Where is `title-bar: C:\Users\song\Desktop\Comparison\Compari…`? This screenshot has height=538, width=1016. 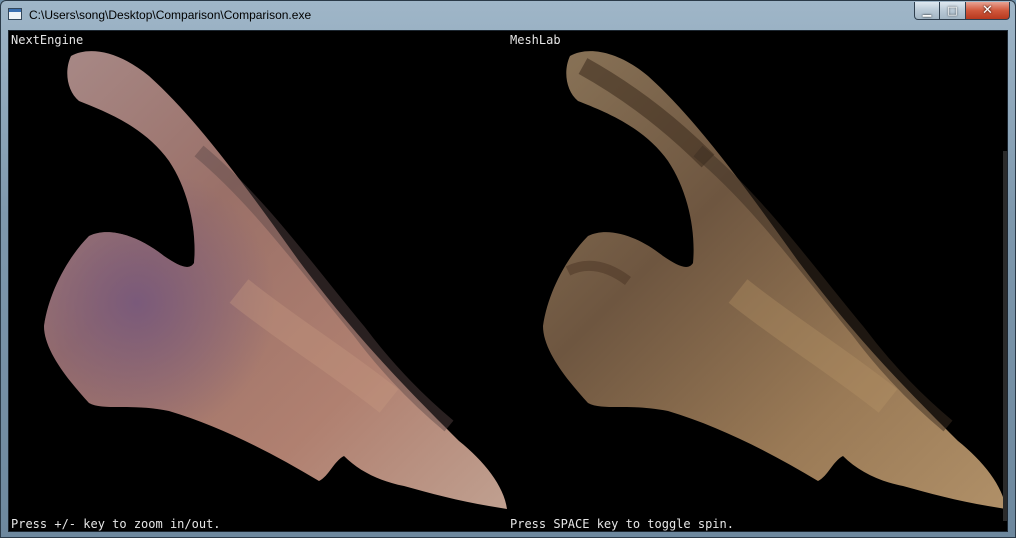
title-bar: C:\Users\song\Desktop\Comparison\Compari… is located at coordinates (508, 15).